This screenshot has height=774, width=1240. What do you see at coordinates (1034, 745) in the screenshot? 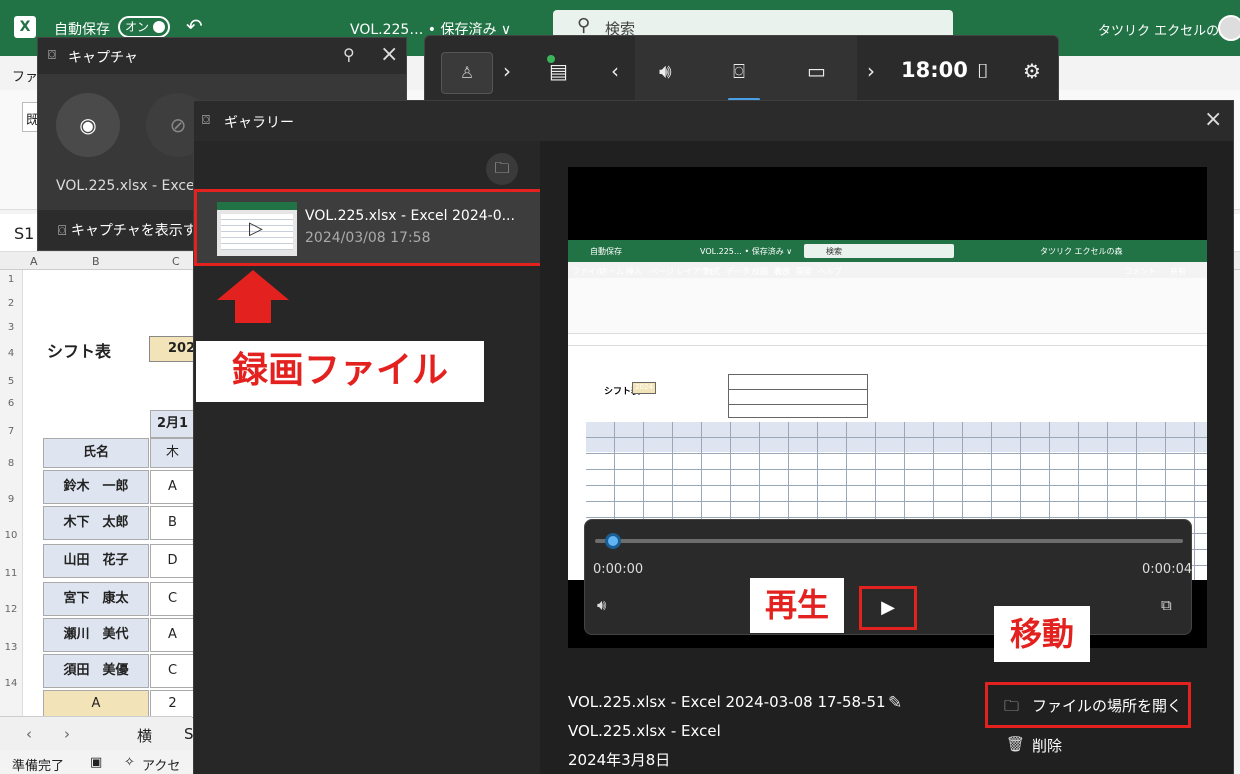
I see `delete-button: 🗑︎ 削除` at bounding box center [1034, 745].